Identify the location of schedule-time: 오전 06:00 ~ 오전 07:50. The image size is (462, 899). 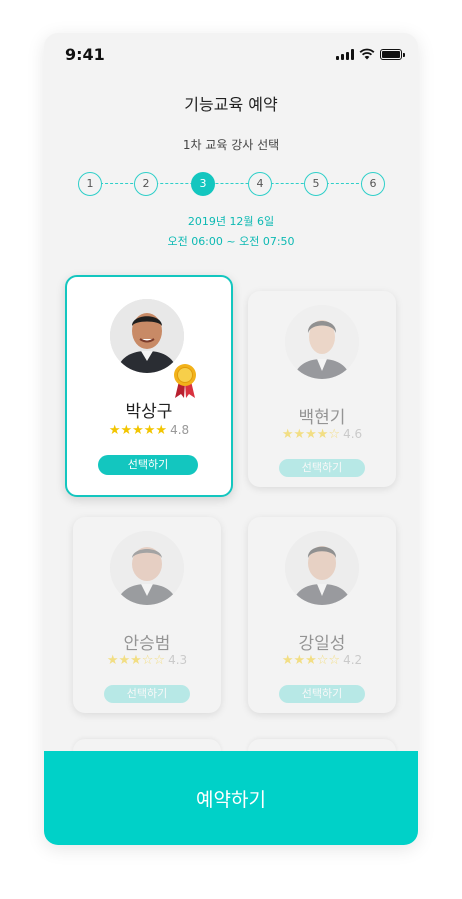
(231, 241).